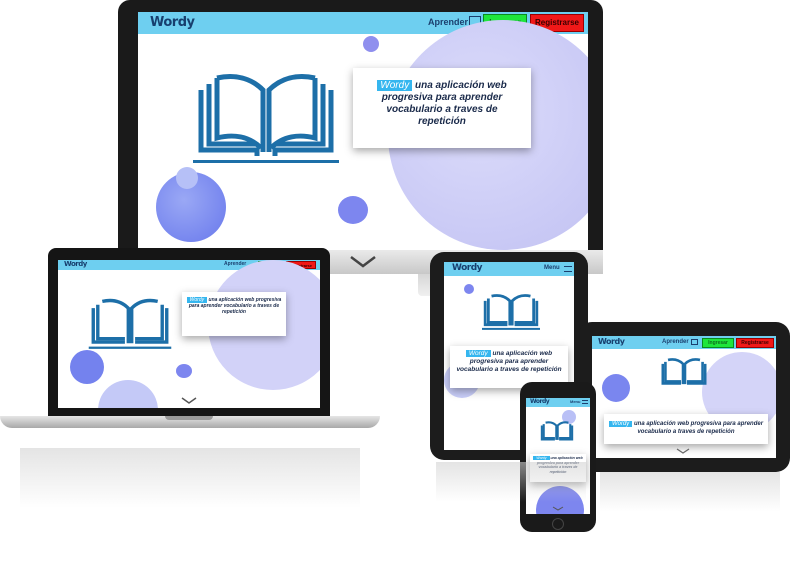 Image resolution: width=805 pixels, height=561 pixels. Describe the element at coordinates (718, 343) in the screenshot. I see `ingresar-button: Ingresar` at that location.